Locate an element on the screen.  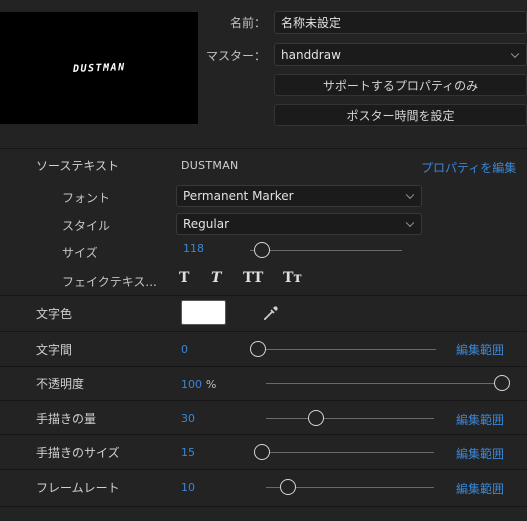
font-dropdown: Permanent Marker is located at coordinates (299, 196).